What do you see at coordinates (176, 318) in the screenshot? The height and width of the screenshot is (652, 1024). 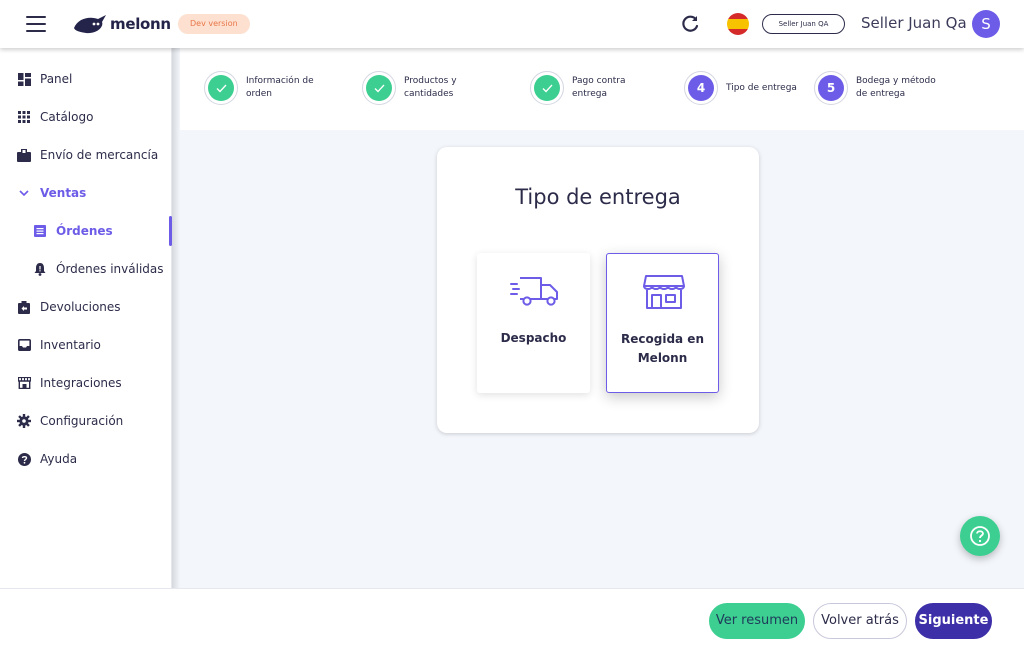 I see `sidebar-shadow` at bounding box center [176, 318].